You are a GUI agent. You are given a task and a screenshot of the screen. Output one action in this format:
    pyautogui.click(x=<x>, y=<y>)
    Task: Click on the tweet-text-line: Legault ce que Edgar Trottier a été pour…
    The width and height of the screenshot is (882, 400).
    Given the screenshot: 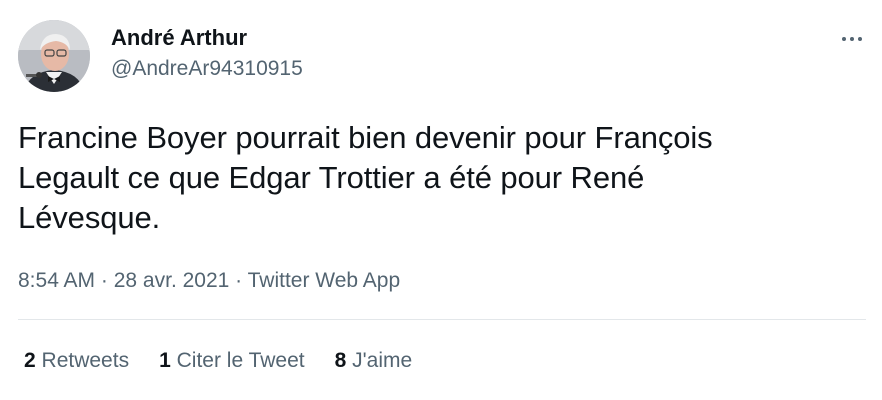 What is the action you would take?
    pyautogui.click(x=331, y=177)
    